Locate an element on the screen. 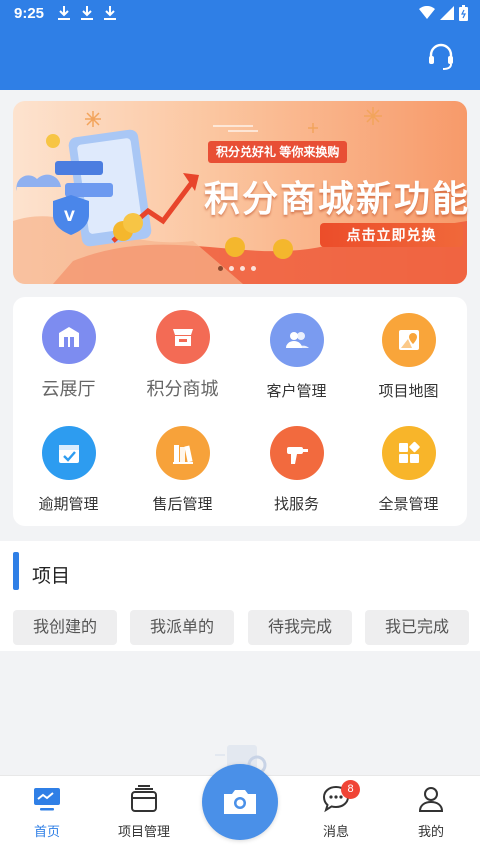  tab-project-management: 项目管理 is located at coordinates (144, 811).